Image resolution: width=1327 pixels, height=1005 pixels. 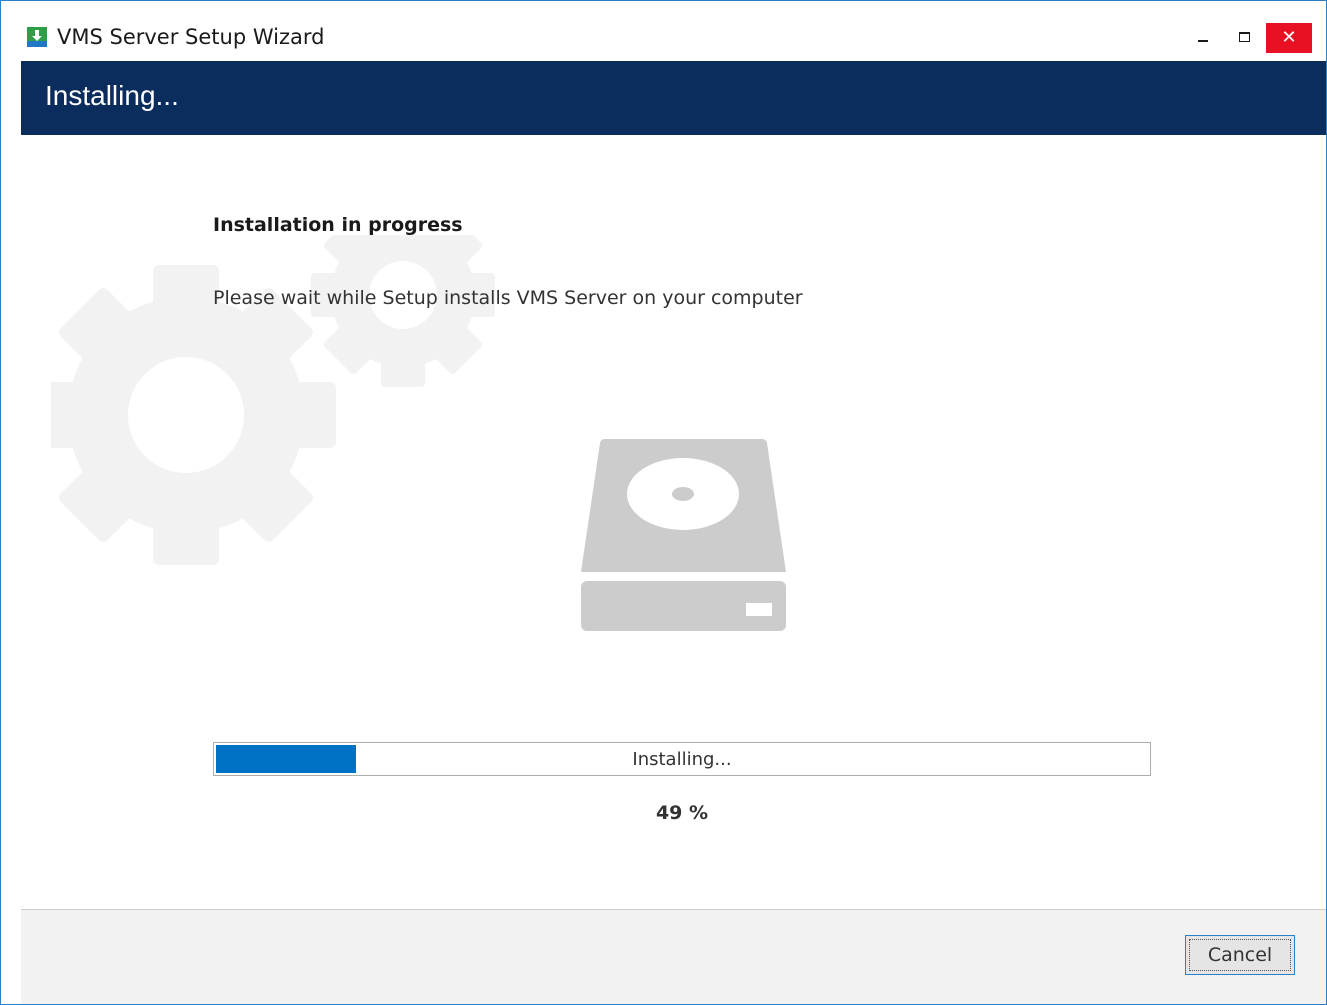 I want to click on maximize-icon, so click(x=1245, y=38).